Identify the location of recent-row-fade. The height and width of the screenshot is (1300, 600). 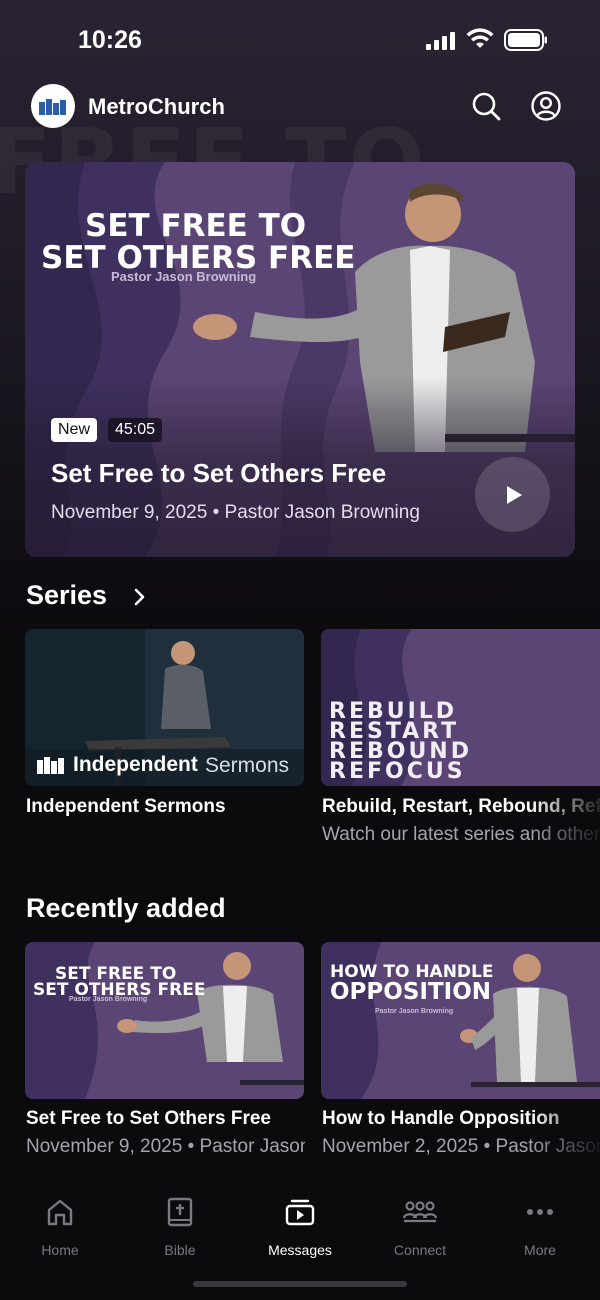
(565, 1132).